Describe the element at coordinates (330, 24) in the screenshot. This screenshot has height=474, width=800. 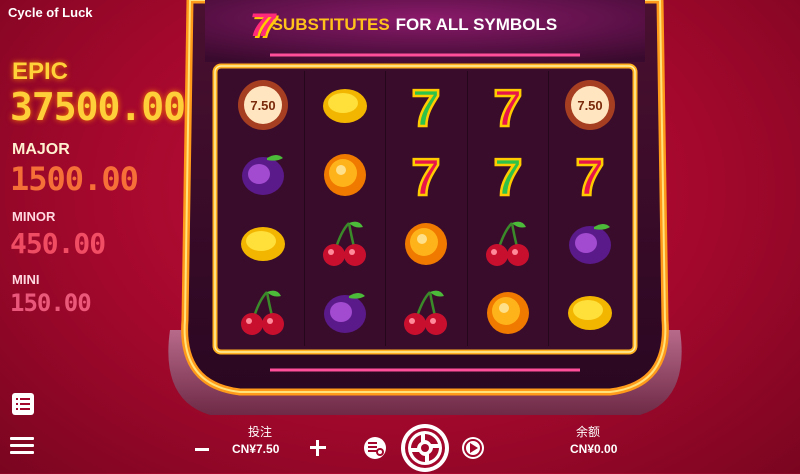
I see `banner-highlight: SUBSTITUTES` at that location.